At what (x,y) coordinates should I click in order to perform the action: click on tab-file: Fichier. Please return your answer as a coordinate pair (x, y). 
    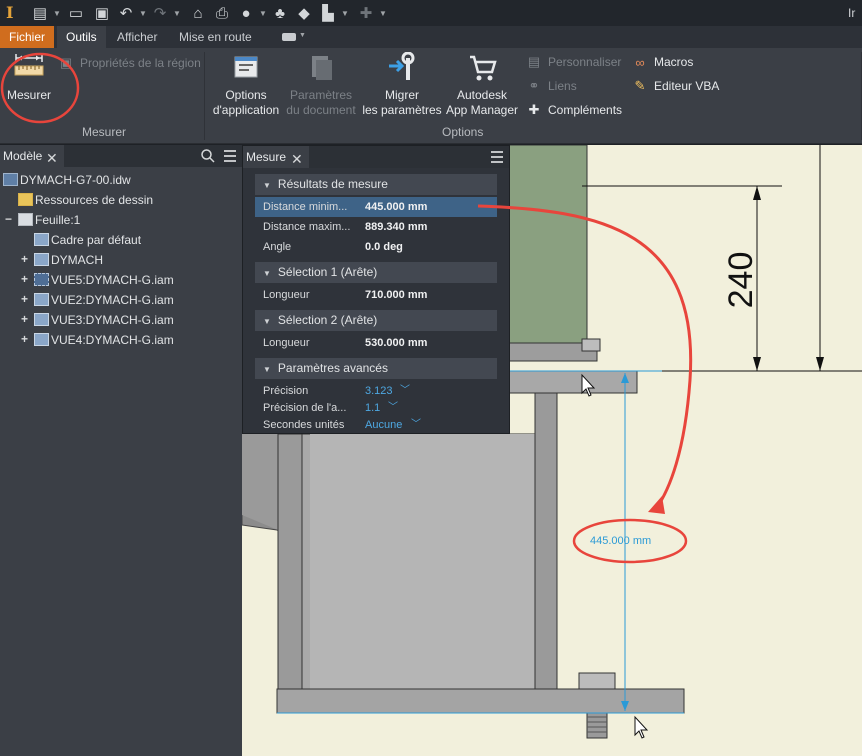
    Looking at the image, I should click on (27, 37).